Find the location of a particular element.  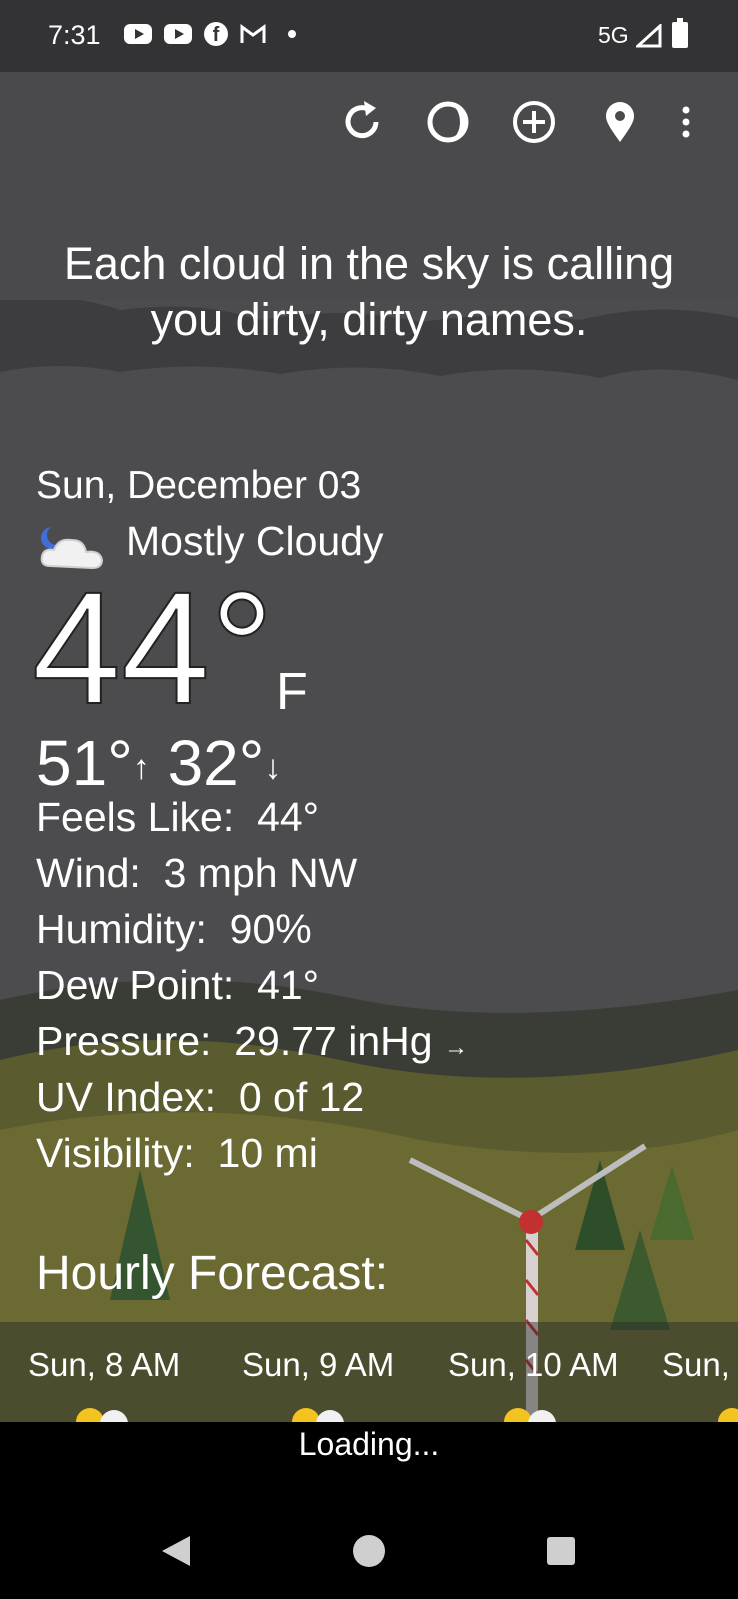

hourly-item-time: Sun, 8 AM is located at coordinates (104, 1365).